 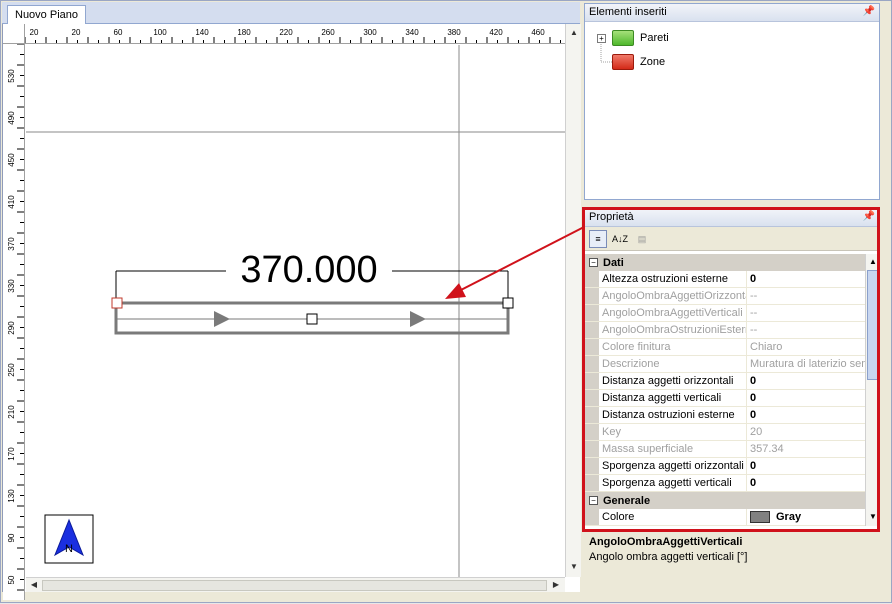 I want to click on property-row: Distanza aggetti verticali 0, so click(x=725, y=398).